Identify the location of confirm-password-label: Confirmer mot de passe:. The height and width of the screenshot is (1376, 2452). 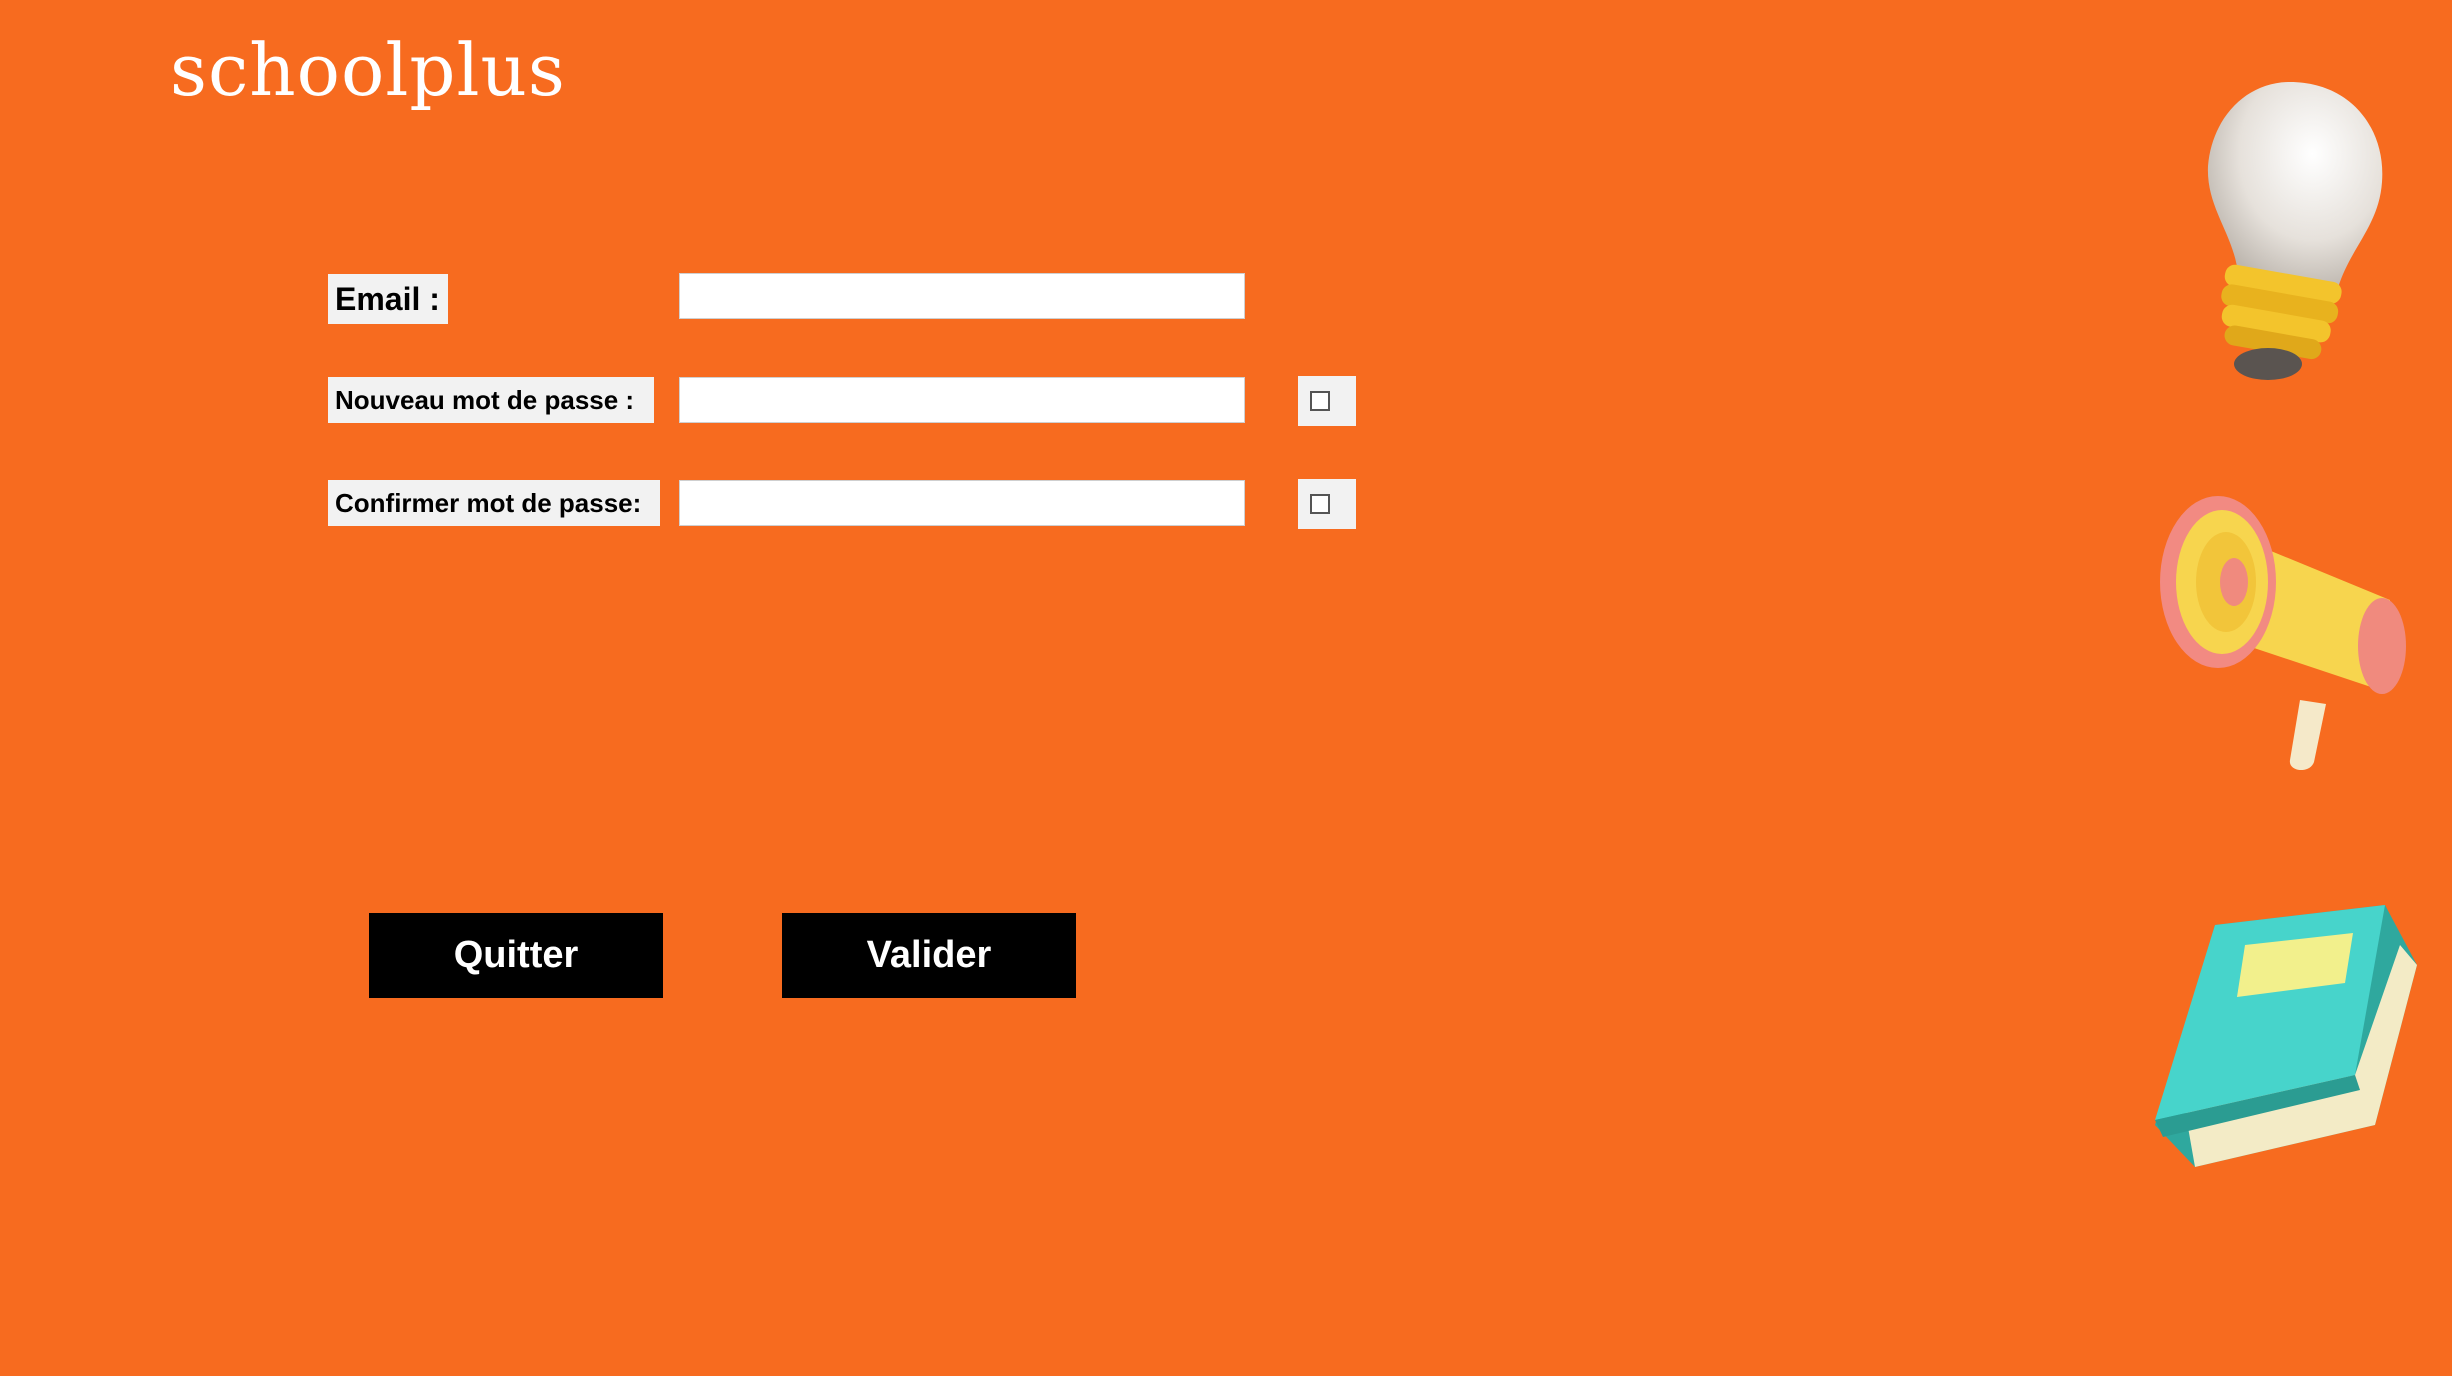
(494, 503).